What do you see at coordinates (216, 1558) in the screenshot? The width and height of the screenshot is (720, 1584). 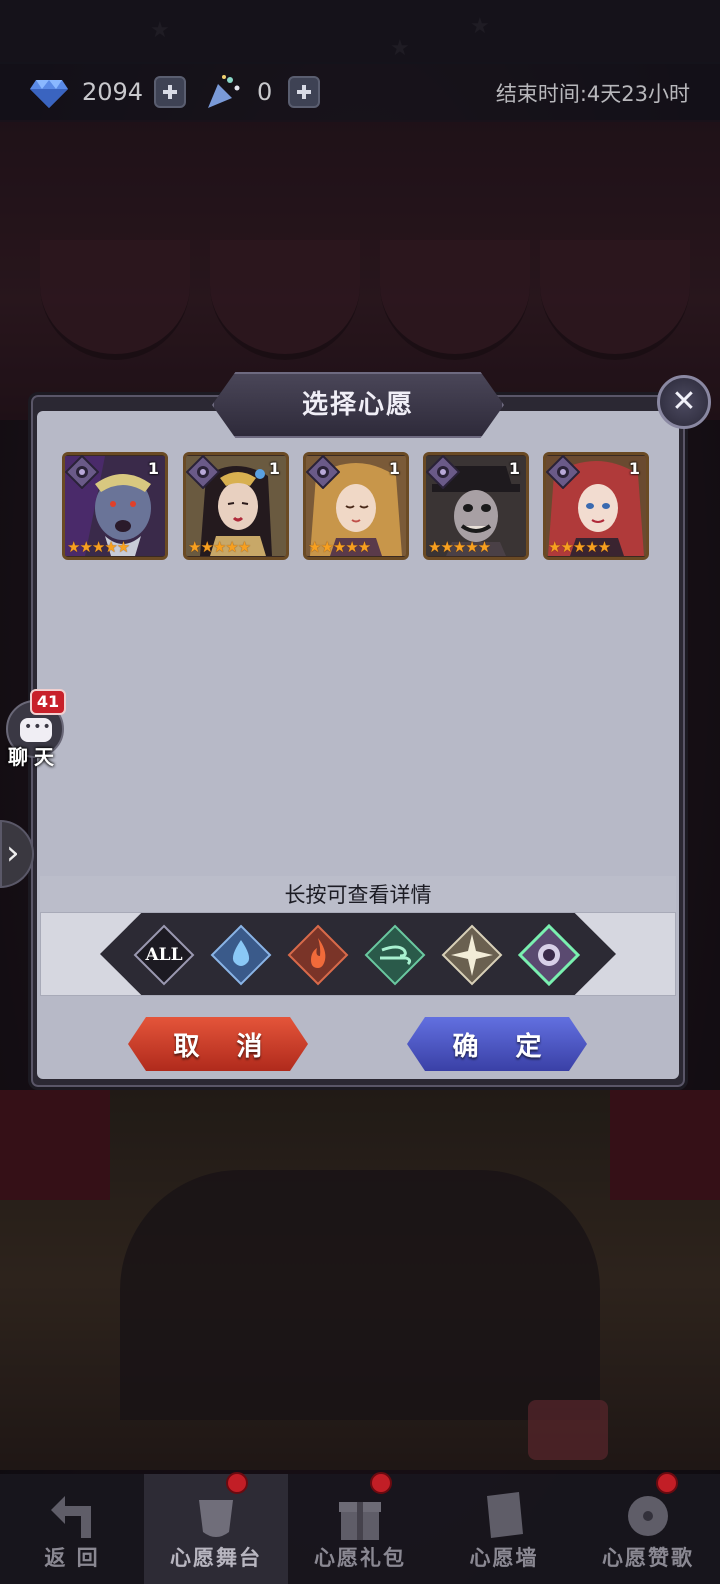 I see `nav-label: 心愿舞台` at bounding box center [216, 1558].